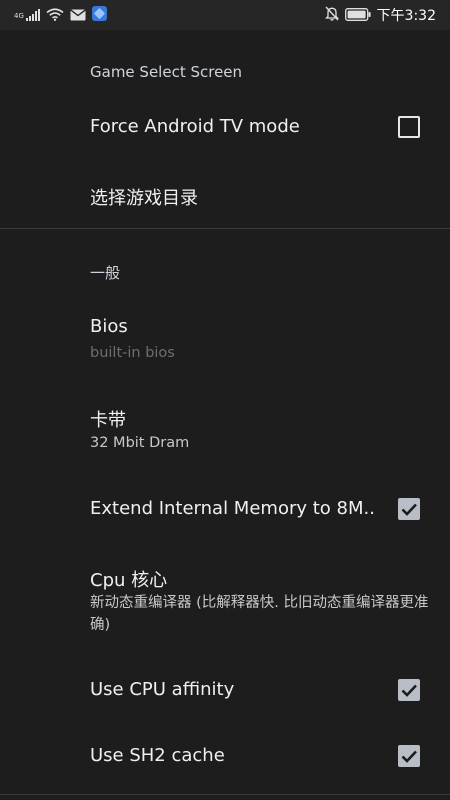 The width and height of the screenshot is (450, 800). I want to click on pref-cpu-core: Cpu 核心 新动态重编译器 (比解释器快. 比旧动态重编译器更准确), so click(225, 597).